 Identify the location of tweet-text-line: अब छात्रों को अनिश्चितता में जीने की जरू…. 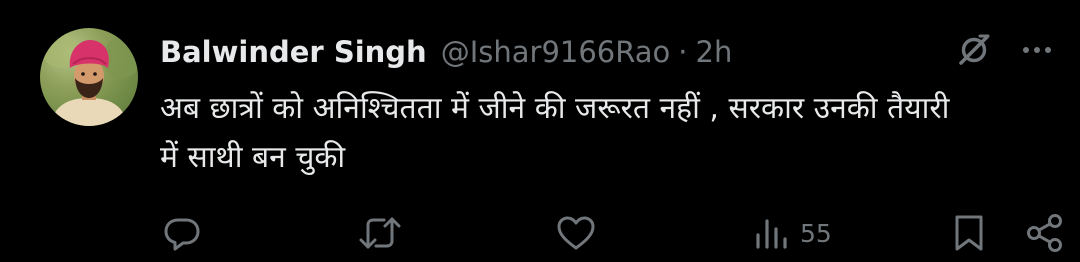
(555, 108).